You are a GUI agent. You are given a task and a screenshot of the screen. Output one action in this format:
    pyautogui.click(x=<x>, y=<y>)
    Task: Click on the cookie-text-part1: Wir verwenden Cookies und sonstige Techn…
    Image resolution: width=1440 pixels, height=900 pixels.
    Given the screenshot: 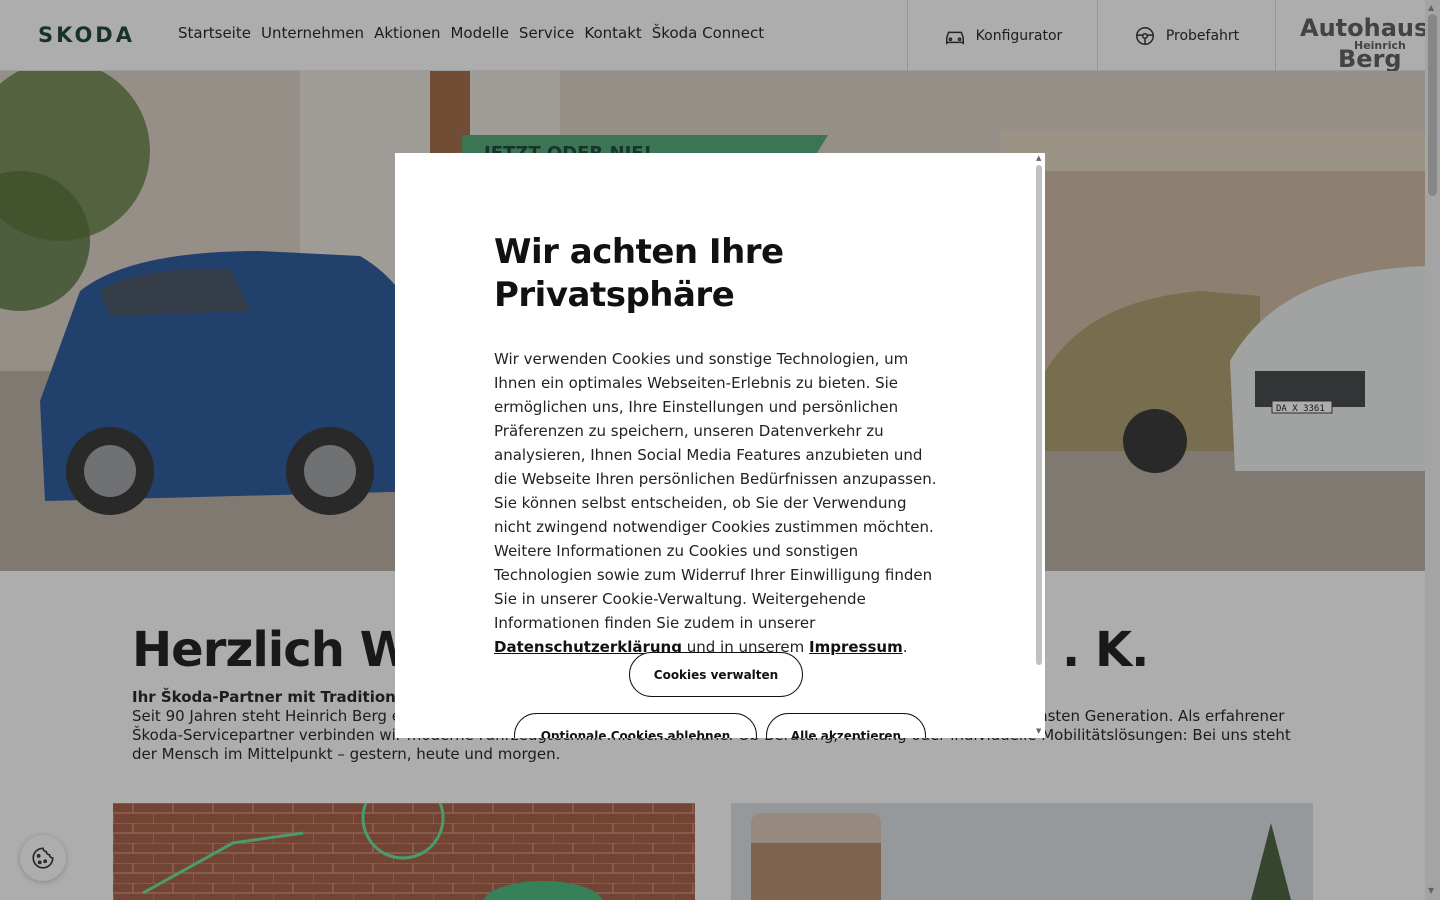 What is the action you would take?
    pyautogui.click(x=715, y=491)
    